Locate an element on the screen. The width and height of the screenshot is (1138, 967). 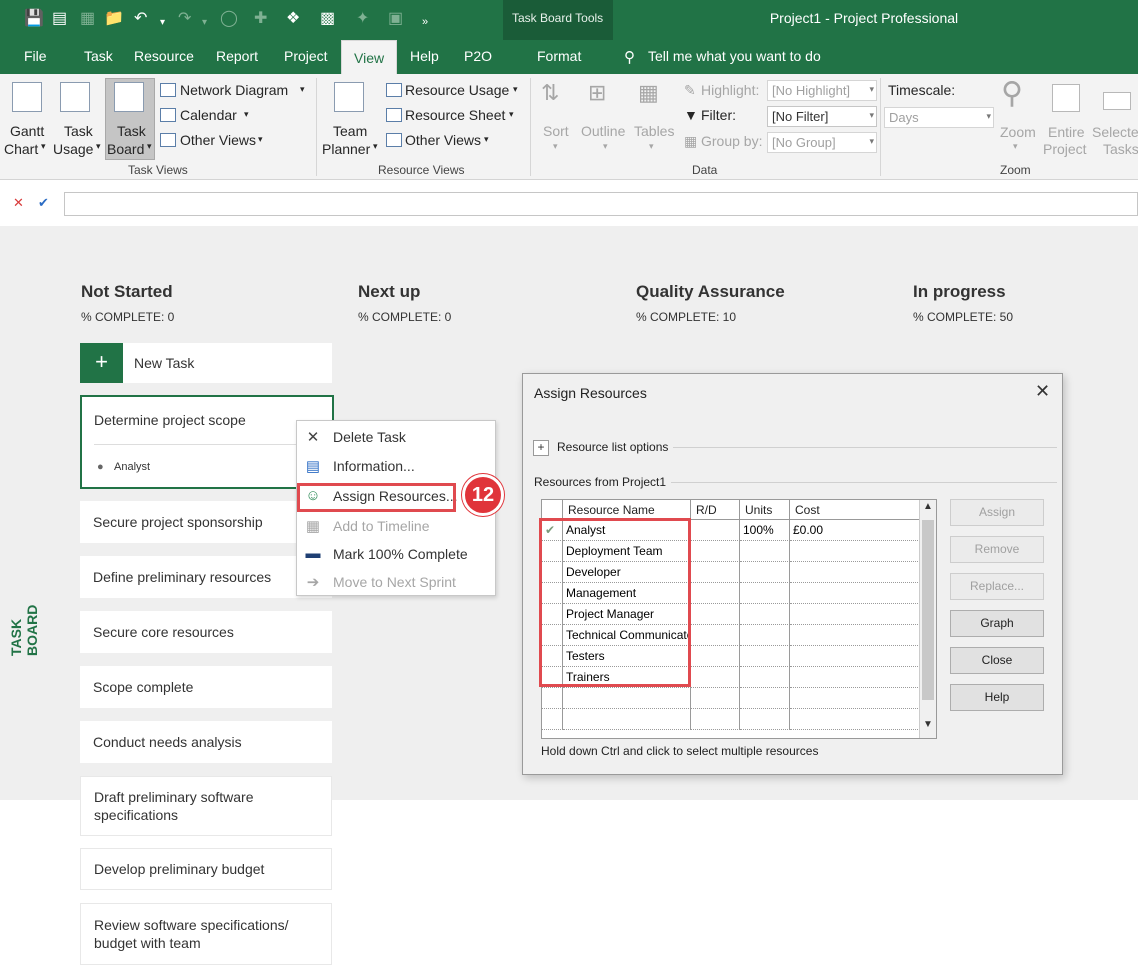
column-header-rd: R/D is located at coordinates (715, 510).